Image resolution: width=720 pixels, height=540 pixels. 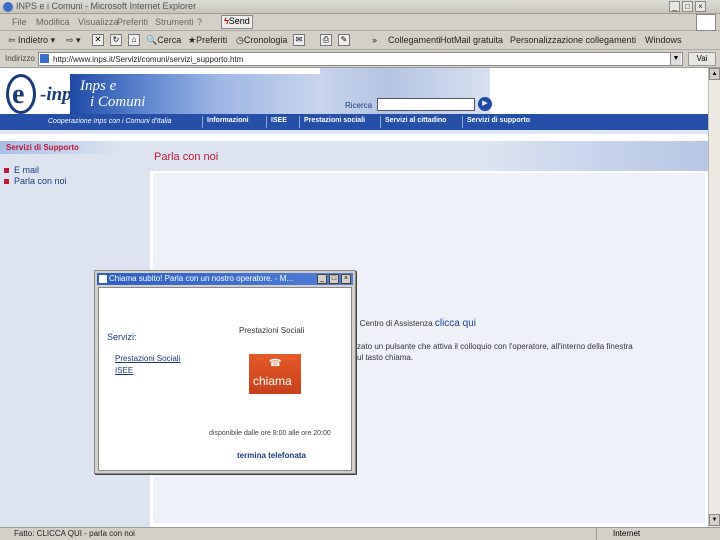 What do you see at coordinates (53, 22) in the screenshot?
I see `menu-modifica: Modifica` at bounding box center [53, 22].